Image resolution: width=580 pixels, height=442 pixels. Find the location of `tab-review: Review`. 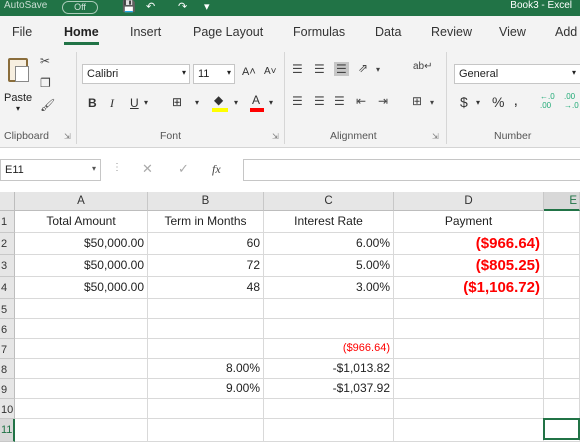

tab-review: Review is located at coordinates (451, 32).